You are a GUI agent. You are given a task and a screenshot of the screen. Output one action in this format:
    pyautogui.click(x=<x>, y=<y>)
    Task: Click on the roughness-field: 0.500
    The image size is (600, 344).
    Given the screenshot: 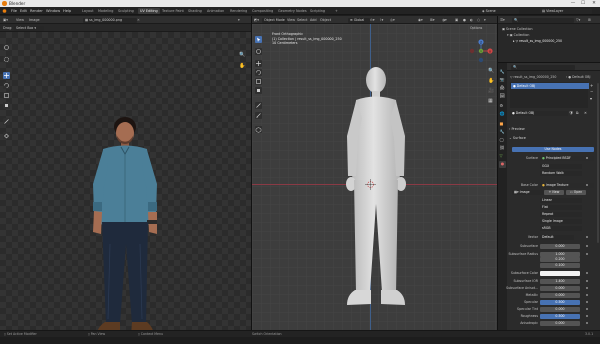 What is the action you would take?
    pyautogui.click(x=560, y=316)
    